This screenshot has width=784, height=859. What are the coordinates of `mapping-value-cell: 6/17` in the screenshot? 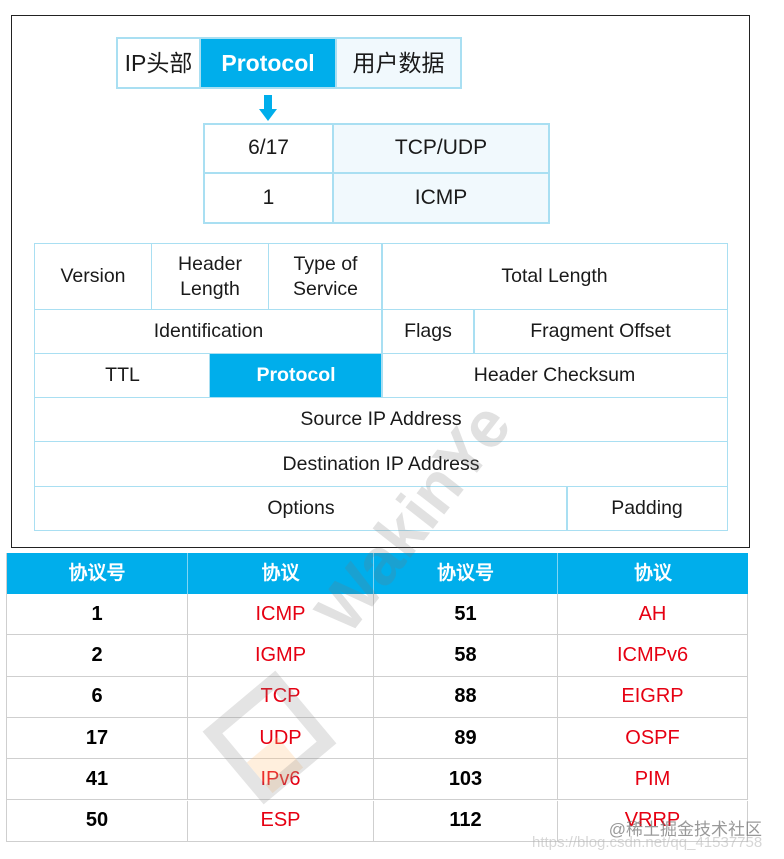 It's located at (268, 148).